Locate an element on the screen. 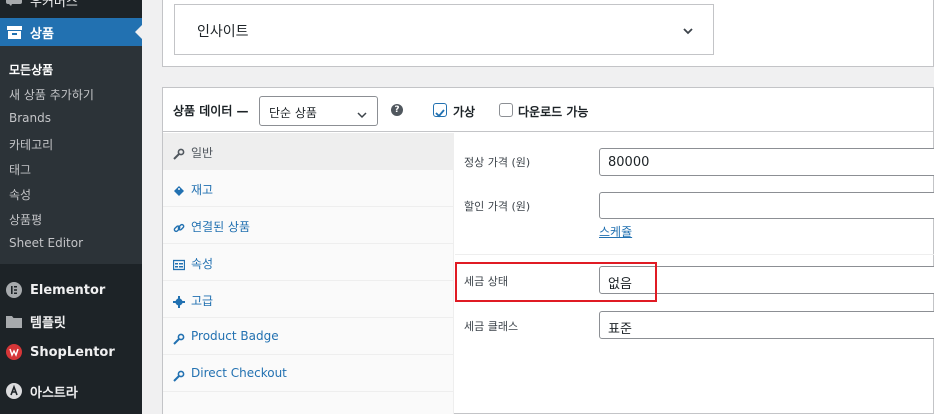 The width and height of the screenshot is (934, 414). sale-price-input is located at coordinates (766, 205).